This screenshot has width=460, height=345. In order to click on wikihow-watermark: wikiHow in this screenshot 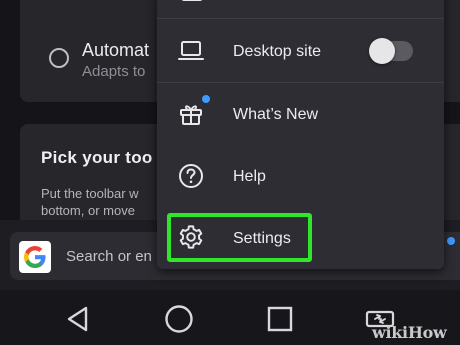, I will do `click(409, 332)`.